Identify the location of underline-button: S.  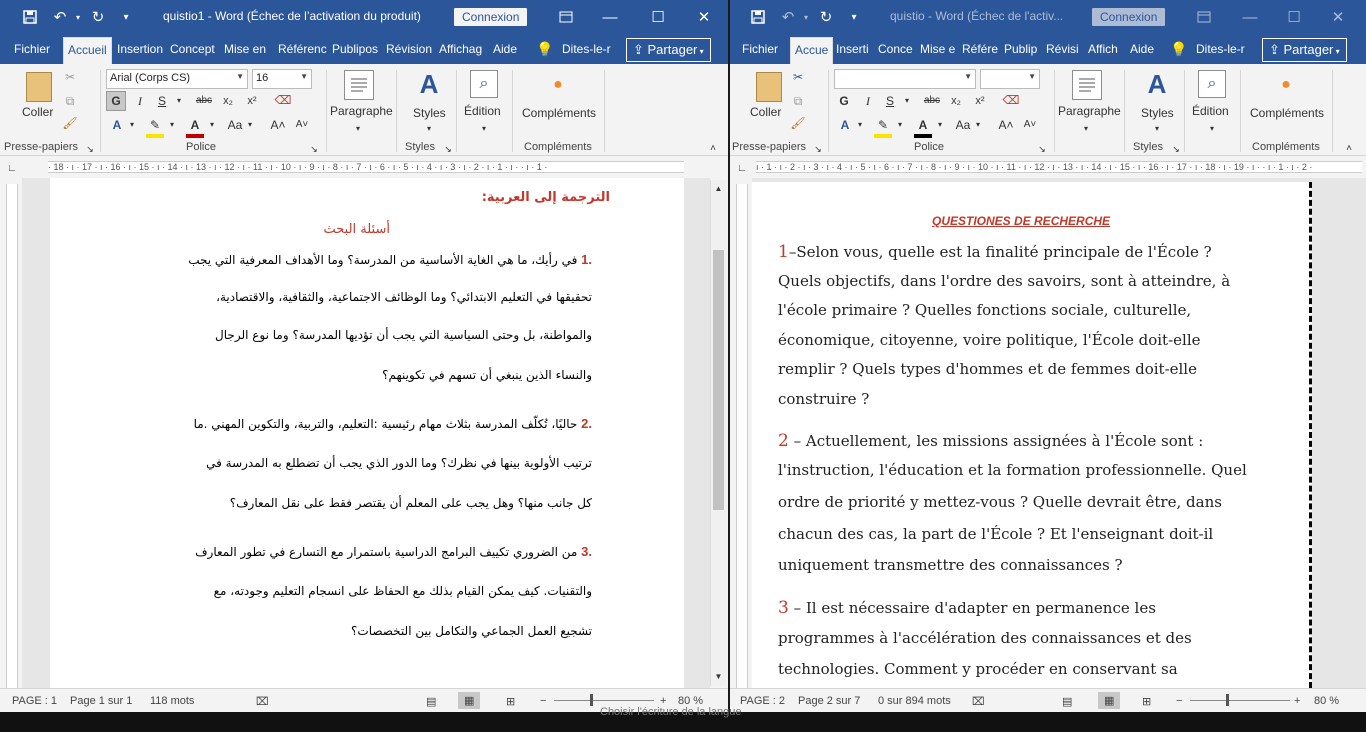
(162, 101).